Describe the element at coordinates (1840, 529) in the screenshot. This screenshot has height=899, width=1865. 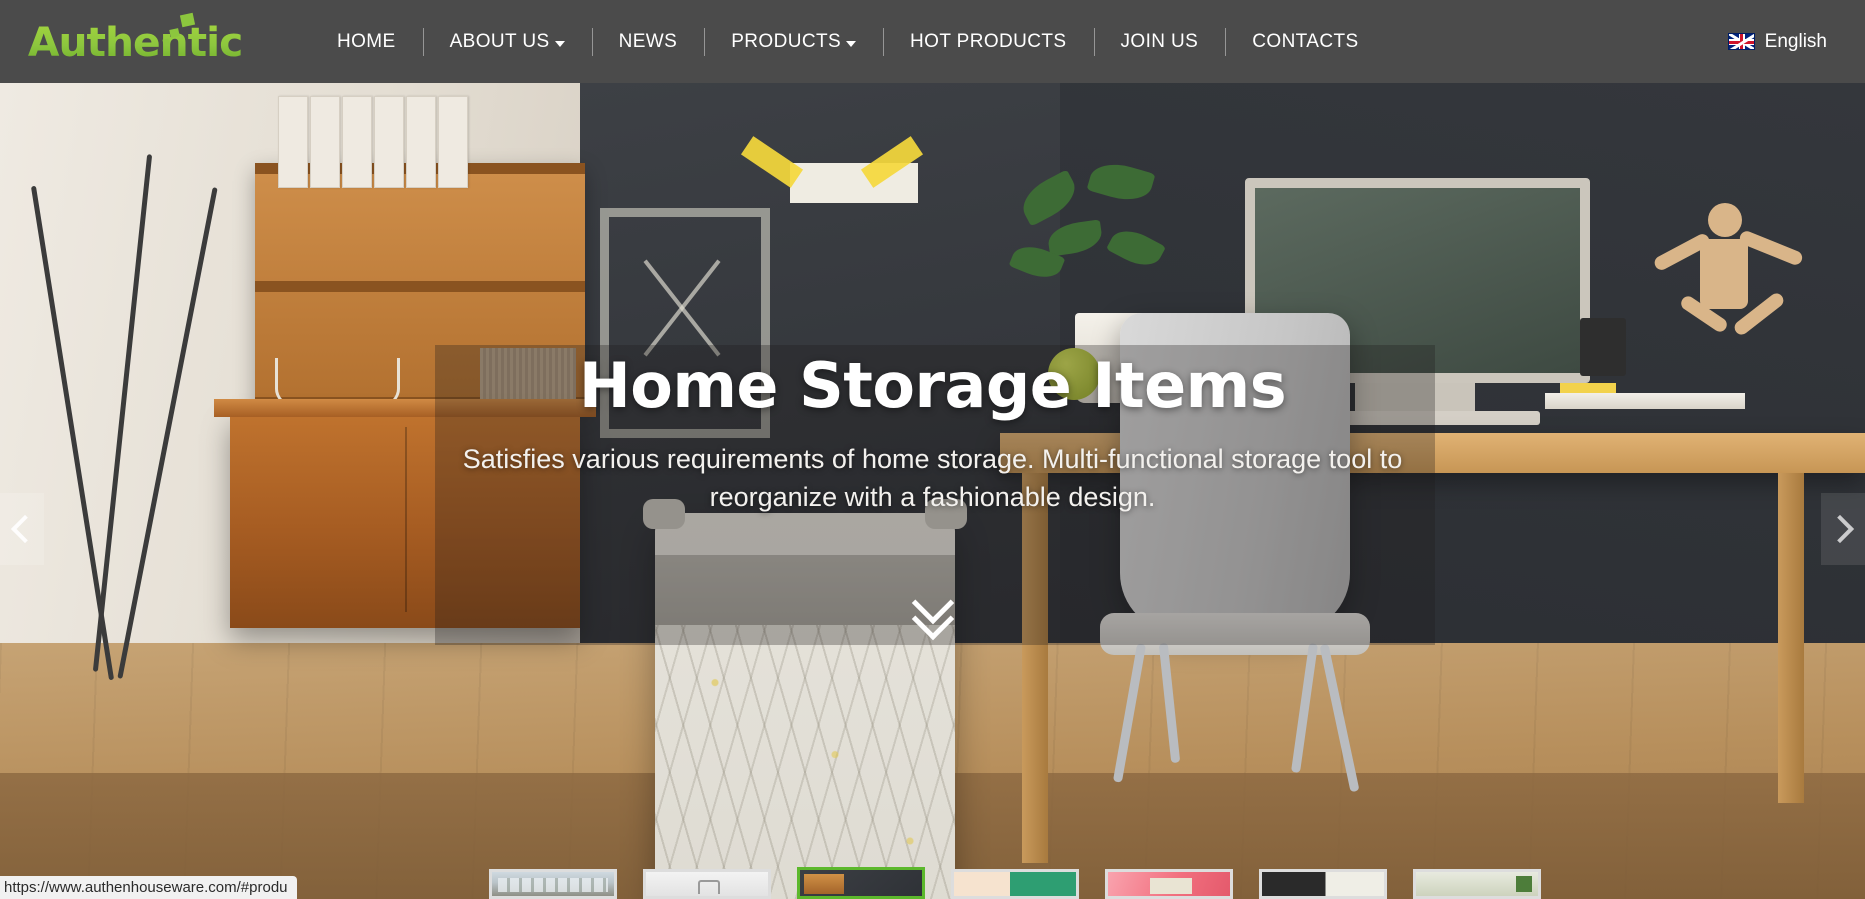
I see `chevron-right-icon` at that location.